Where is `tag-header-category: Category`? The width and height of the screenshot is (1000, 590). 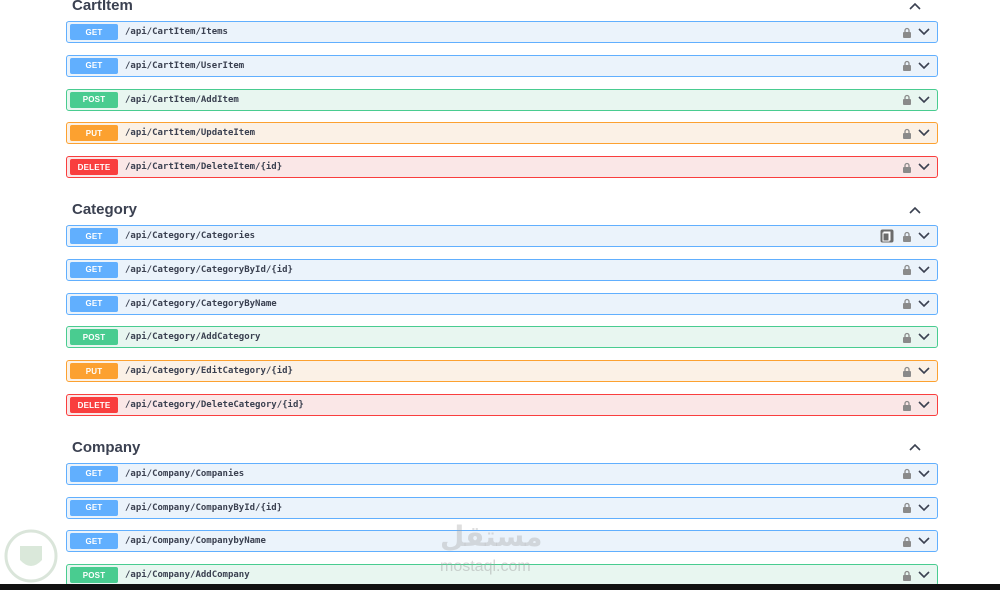 tag-header-category: Category is located at coordinates (502, 210).